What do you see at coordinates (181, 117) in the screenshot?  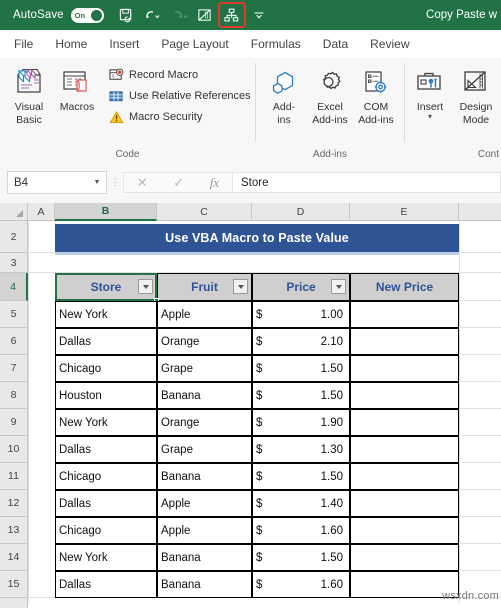 I see `macro-security-button: Macro Security` at bounding box center [181, 117].